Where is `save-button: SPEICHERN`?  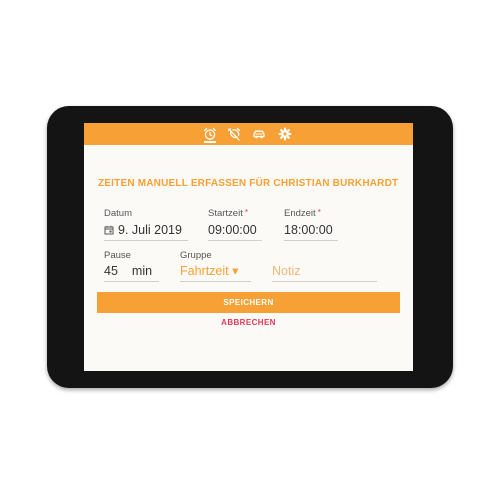 save-button: SPEICHERN is located at coordinates (248, 302).